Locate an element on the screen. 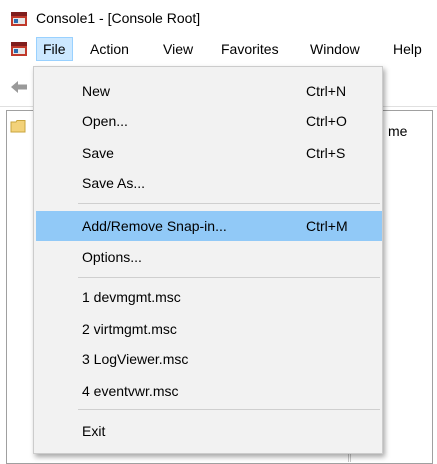 The height and width of the screenshot is (464, 437). menu-entry-save: Save Ctrl+S is located at coordinates (209, 153).